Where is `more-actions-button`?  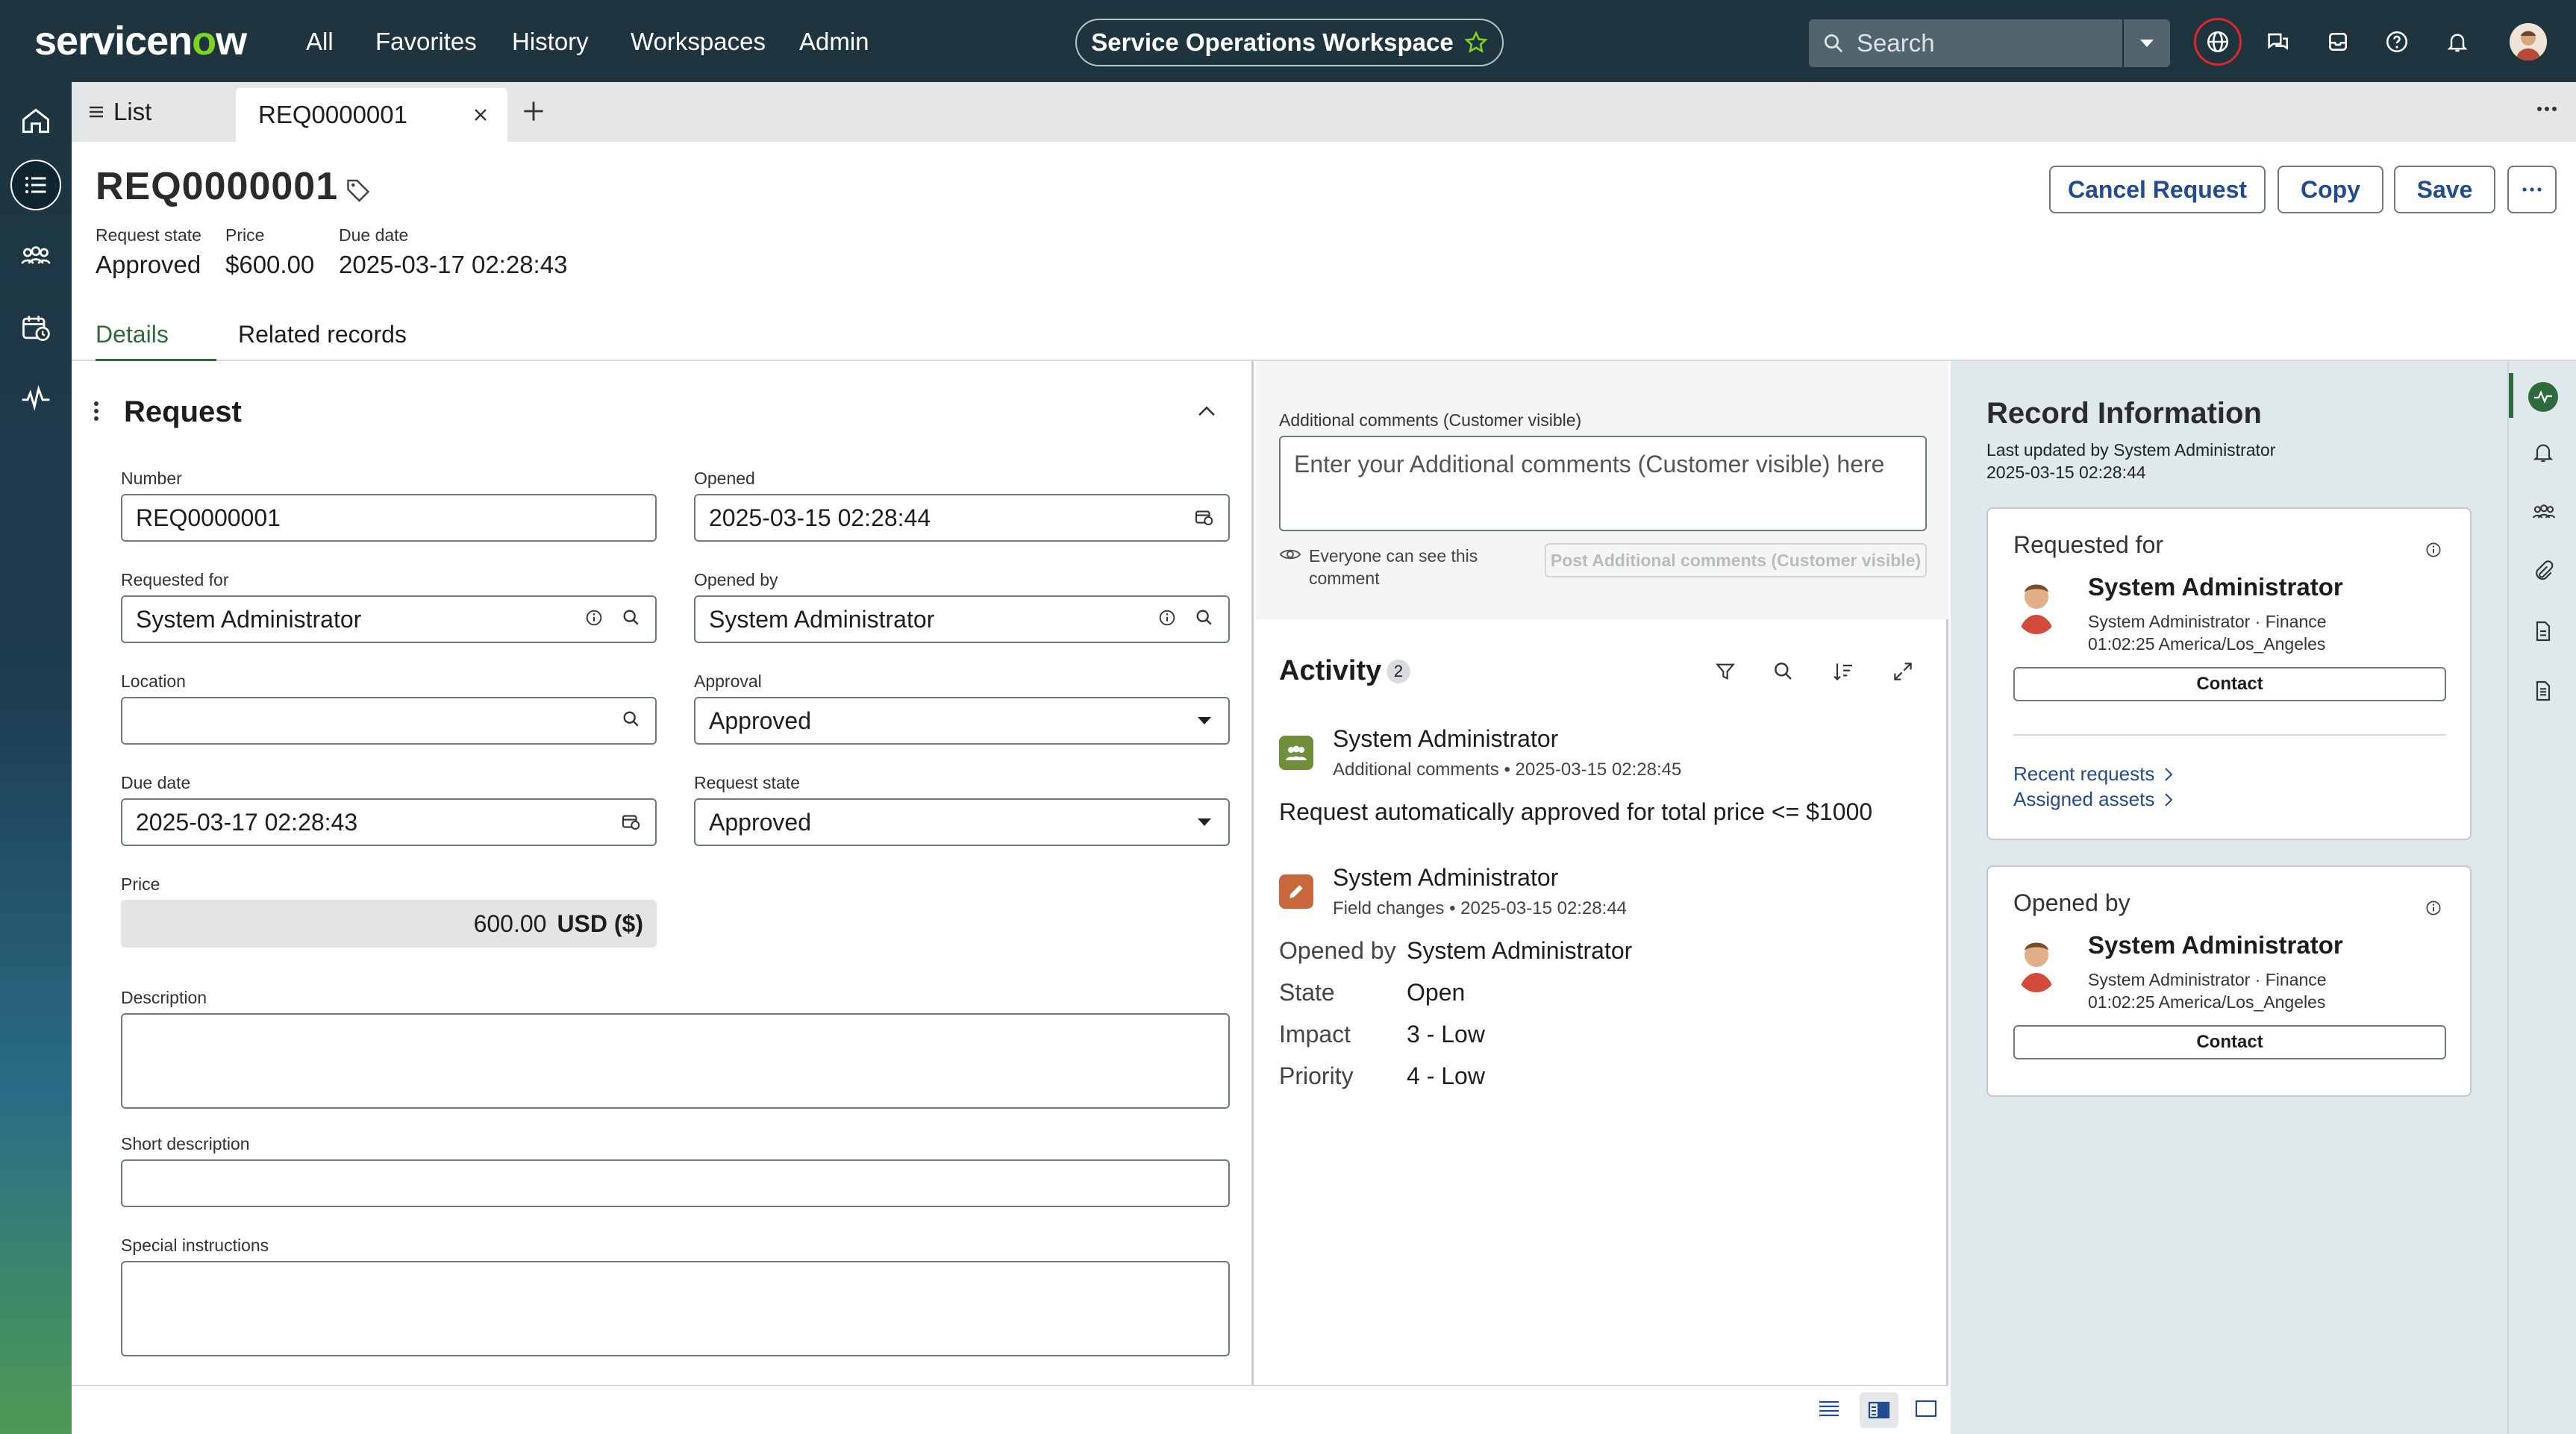 more-actions-button is located at coordinates (2532, 189).